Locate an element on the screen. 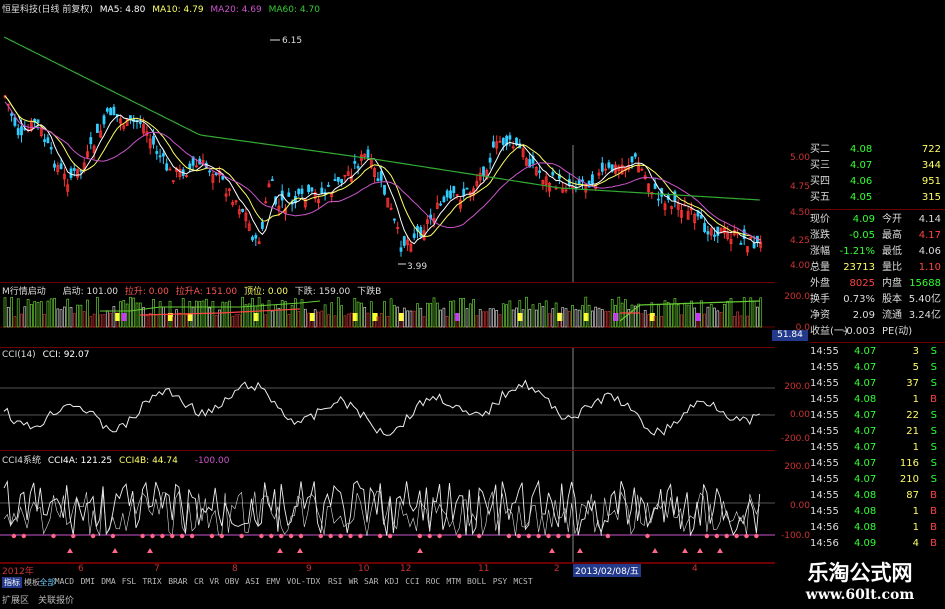 Image resolution: width=945 pixels, height=609 pixels. tab-模板: 模板 is located at coordinates (32, 582).